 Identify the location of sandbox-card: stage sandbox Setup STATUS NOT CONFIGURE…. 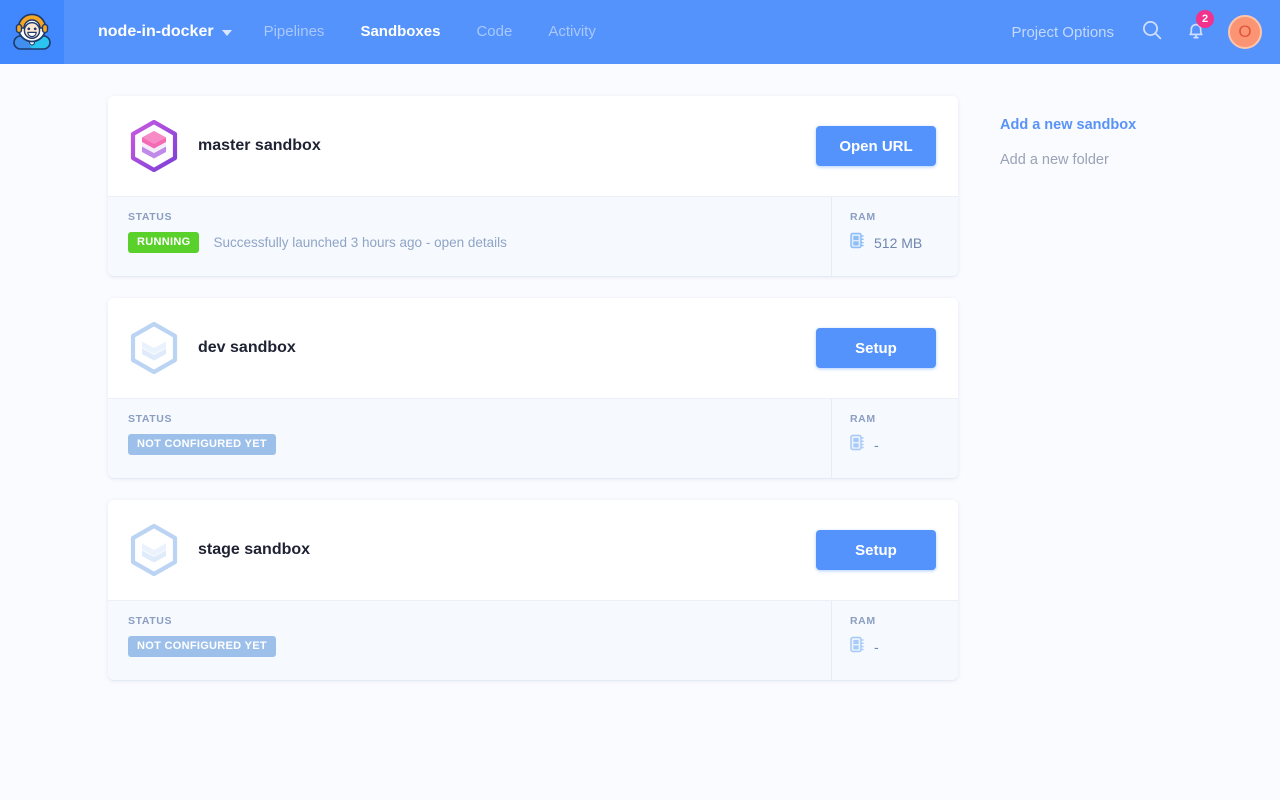
(533, 590).